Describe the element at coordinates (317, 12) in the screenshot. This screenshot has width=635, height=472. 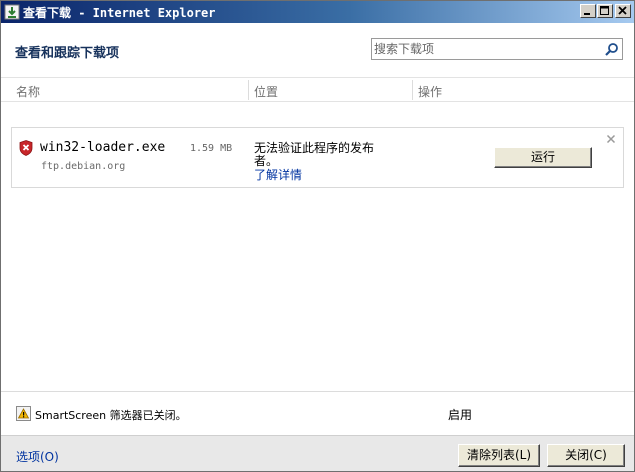
I see `title-bar: 查看下载 - Internet Explorer` at that location.